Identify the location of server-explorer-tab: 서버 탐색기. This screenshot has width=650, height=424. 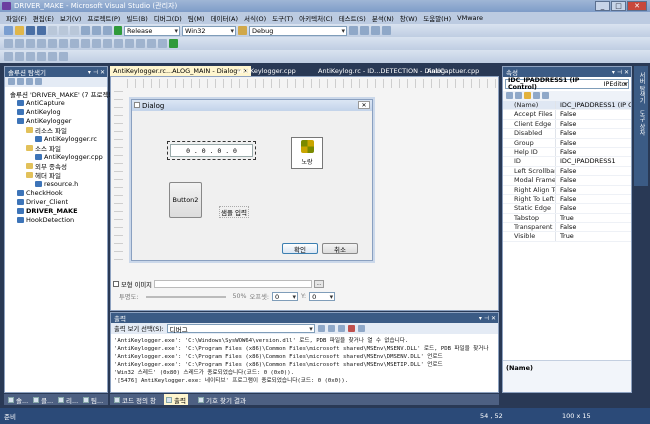
(640, 85).